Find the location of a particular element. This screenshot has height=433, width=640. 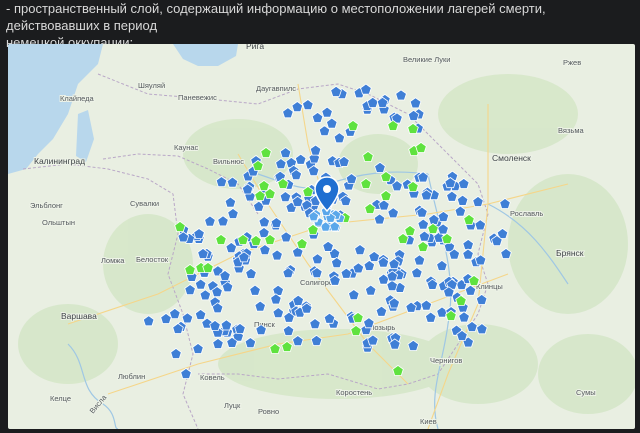

city-label-elblong: Эльблонг is located at coordinates (46, 205).